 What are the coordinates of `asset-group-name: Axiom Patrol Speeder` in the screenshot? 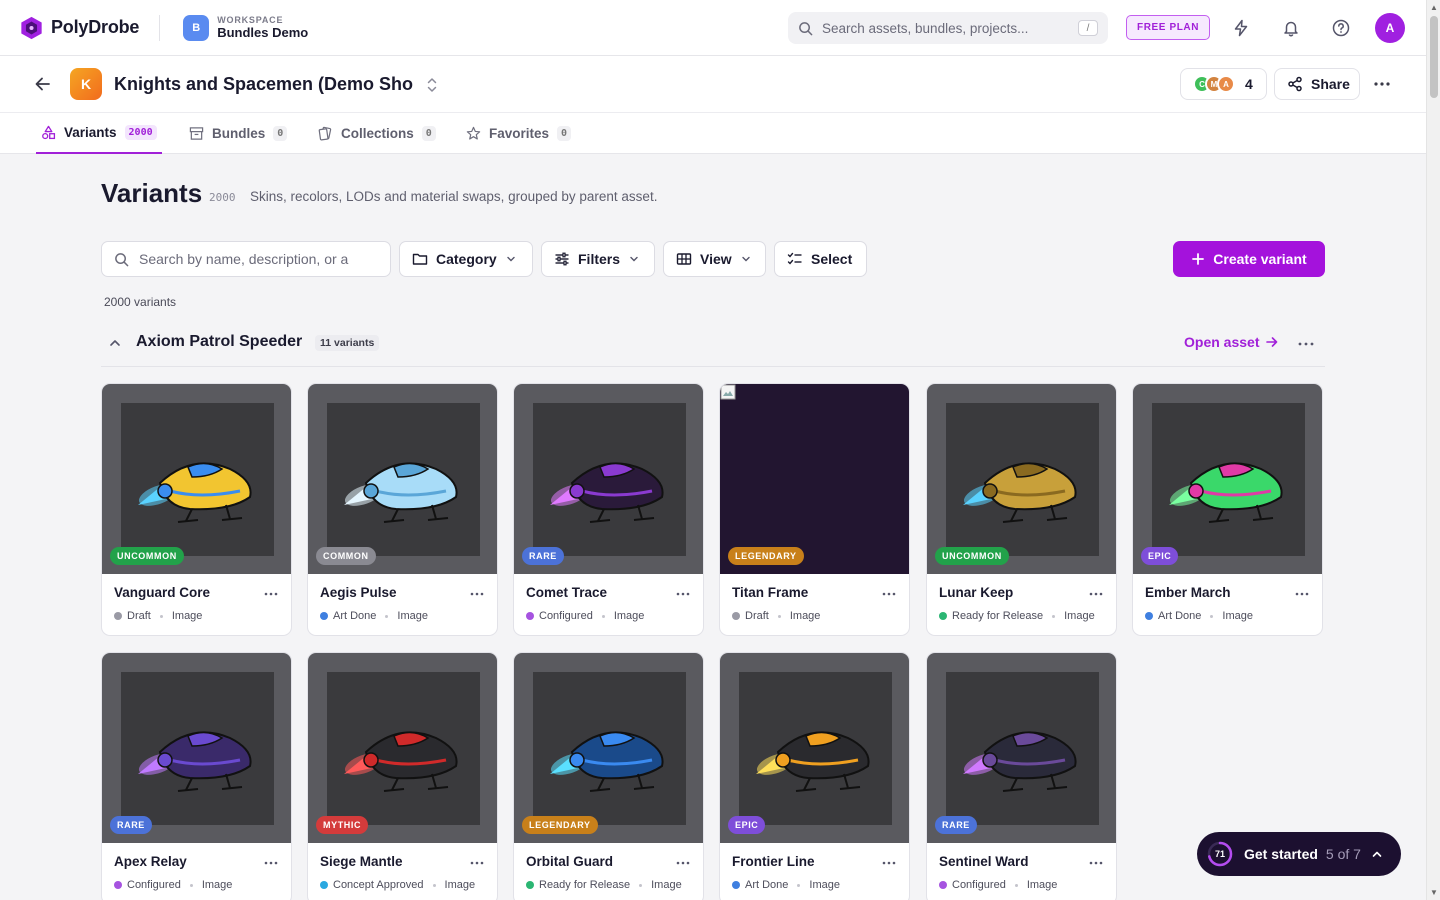 It's located at (219, 342).